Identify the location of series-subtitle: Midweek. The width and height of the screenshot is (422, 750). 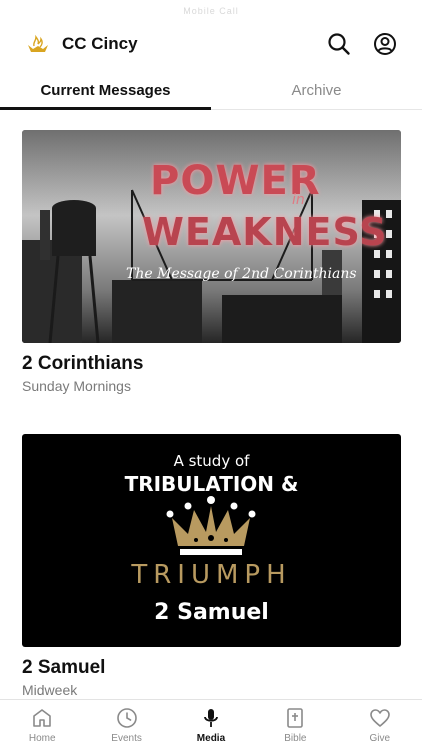
(50, 690).